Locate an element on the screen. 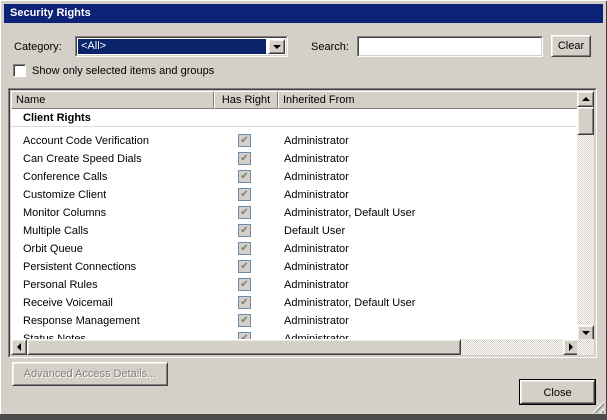  clear-button: Clear is located at coordinates (571, 46).